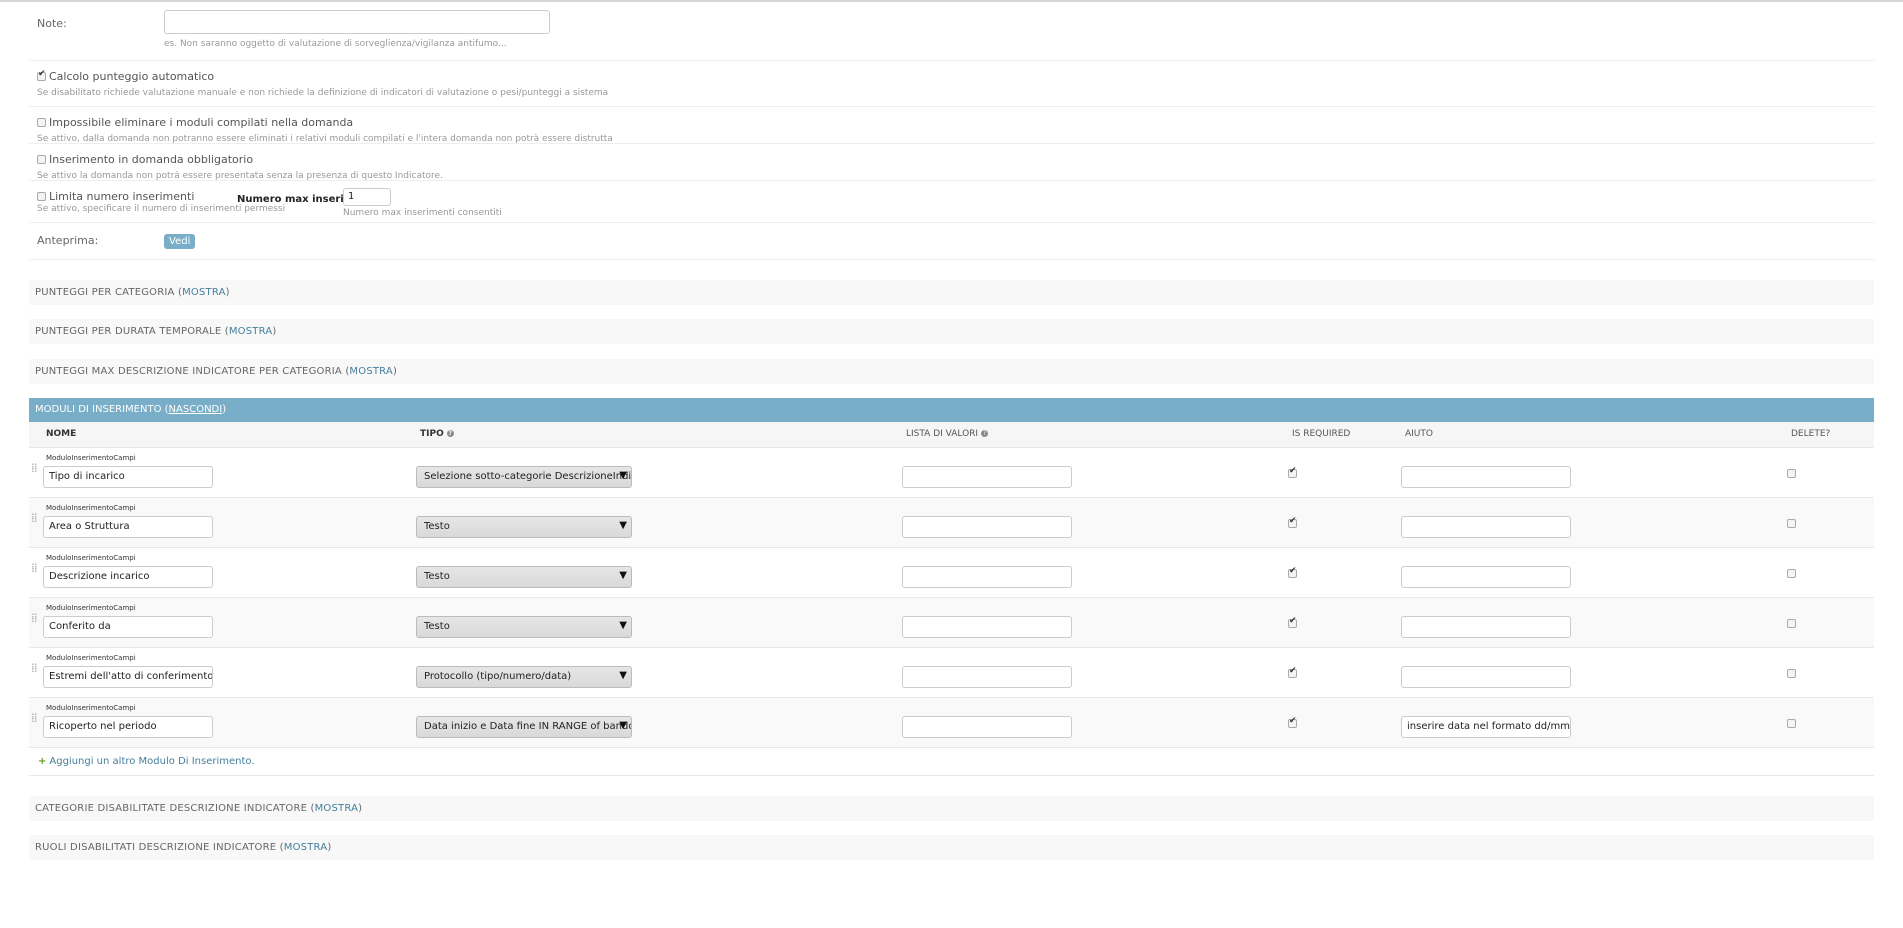  I want to click on help-icon: ?, so click(985, 434).